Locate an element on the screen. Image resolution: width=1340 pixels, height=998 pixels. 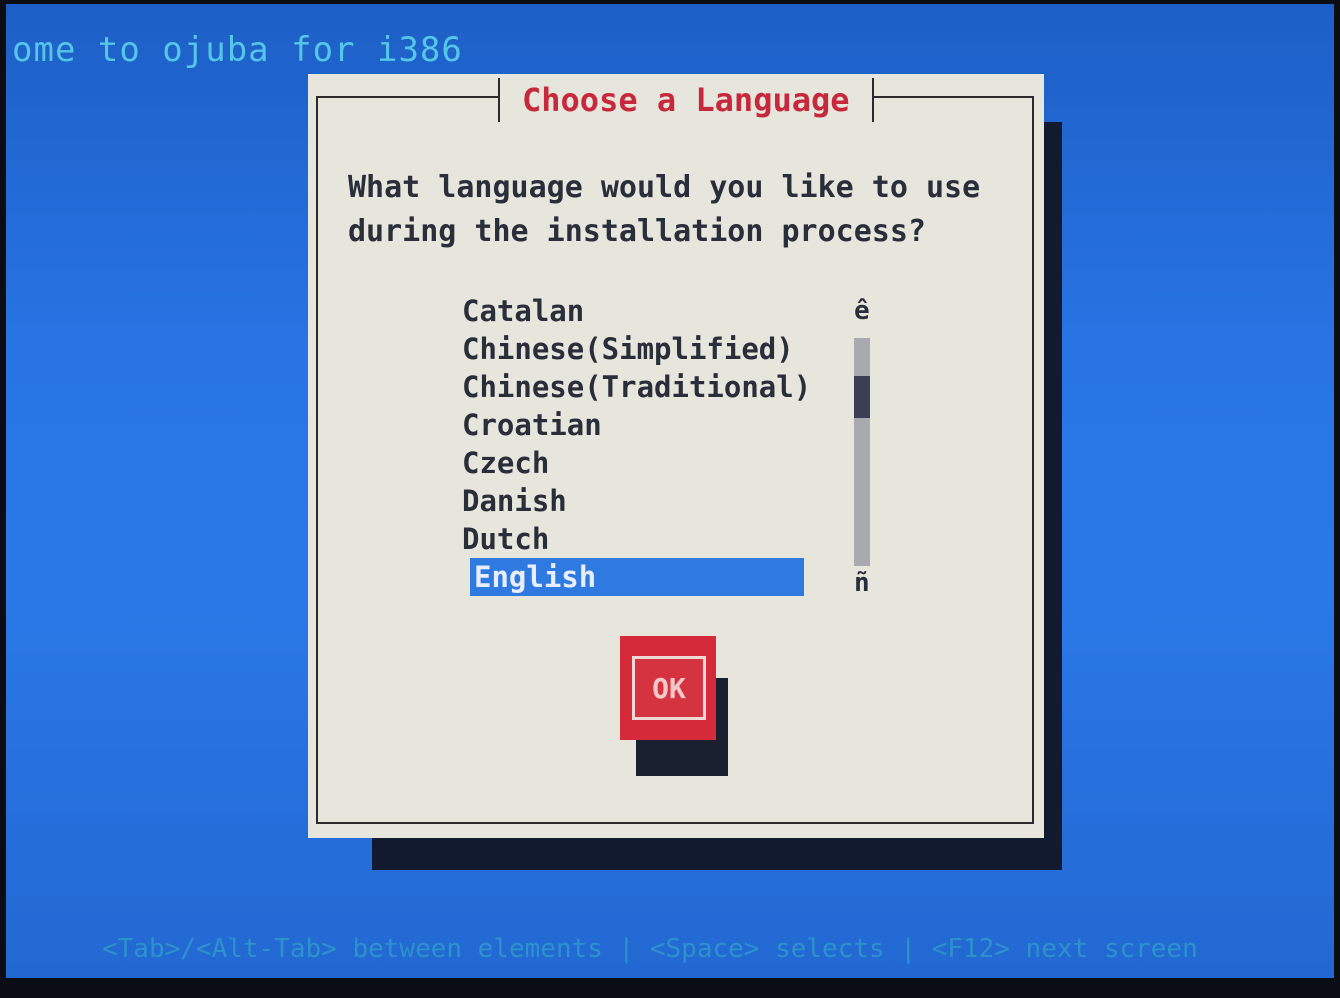
scrollbar-thumb is located at coordinates (862, 397).